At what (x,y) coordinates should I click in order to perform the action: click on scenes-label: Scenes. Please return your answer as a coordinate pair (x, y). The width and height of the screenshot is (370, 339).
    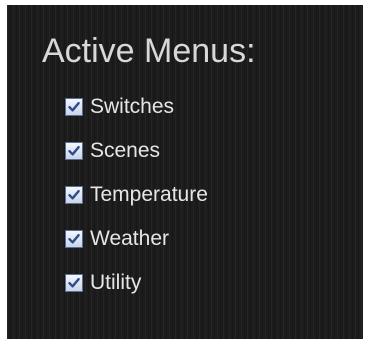
    Looking at the image, I should click on (125, 150).